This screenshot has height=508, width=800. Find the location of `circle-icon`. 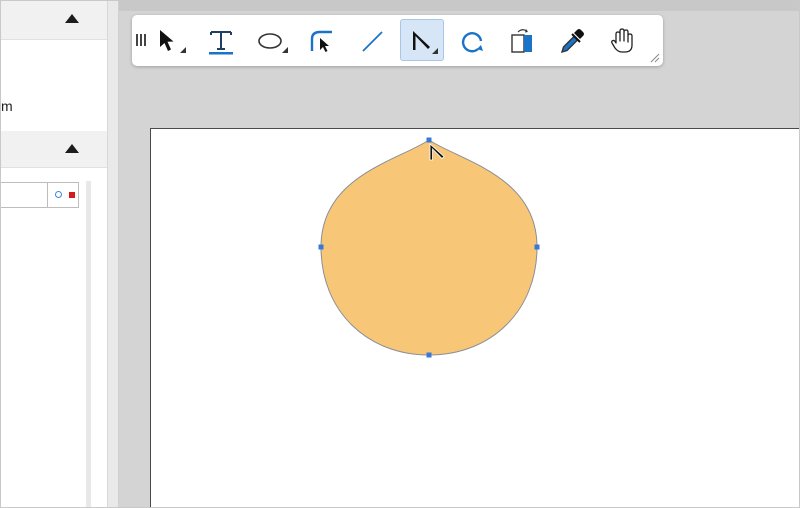

circle-icon is located at coordinates (58, 194).